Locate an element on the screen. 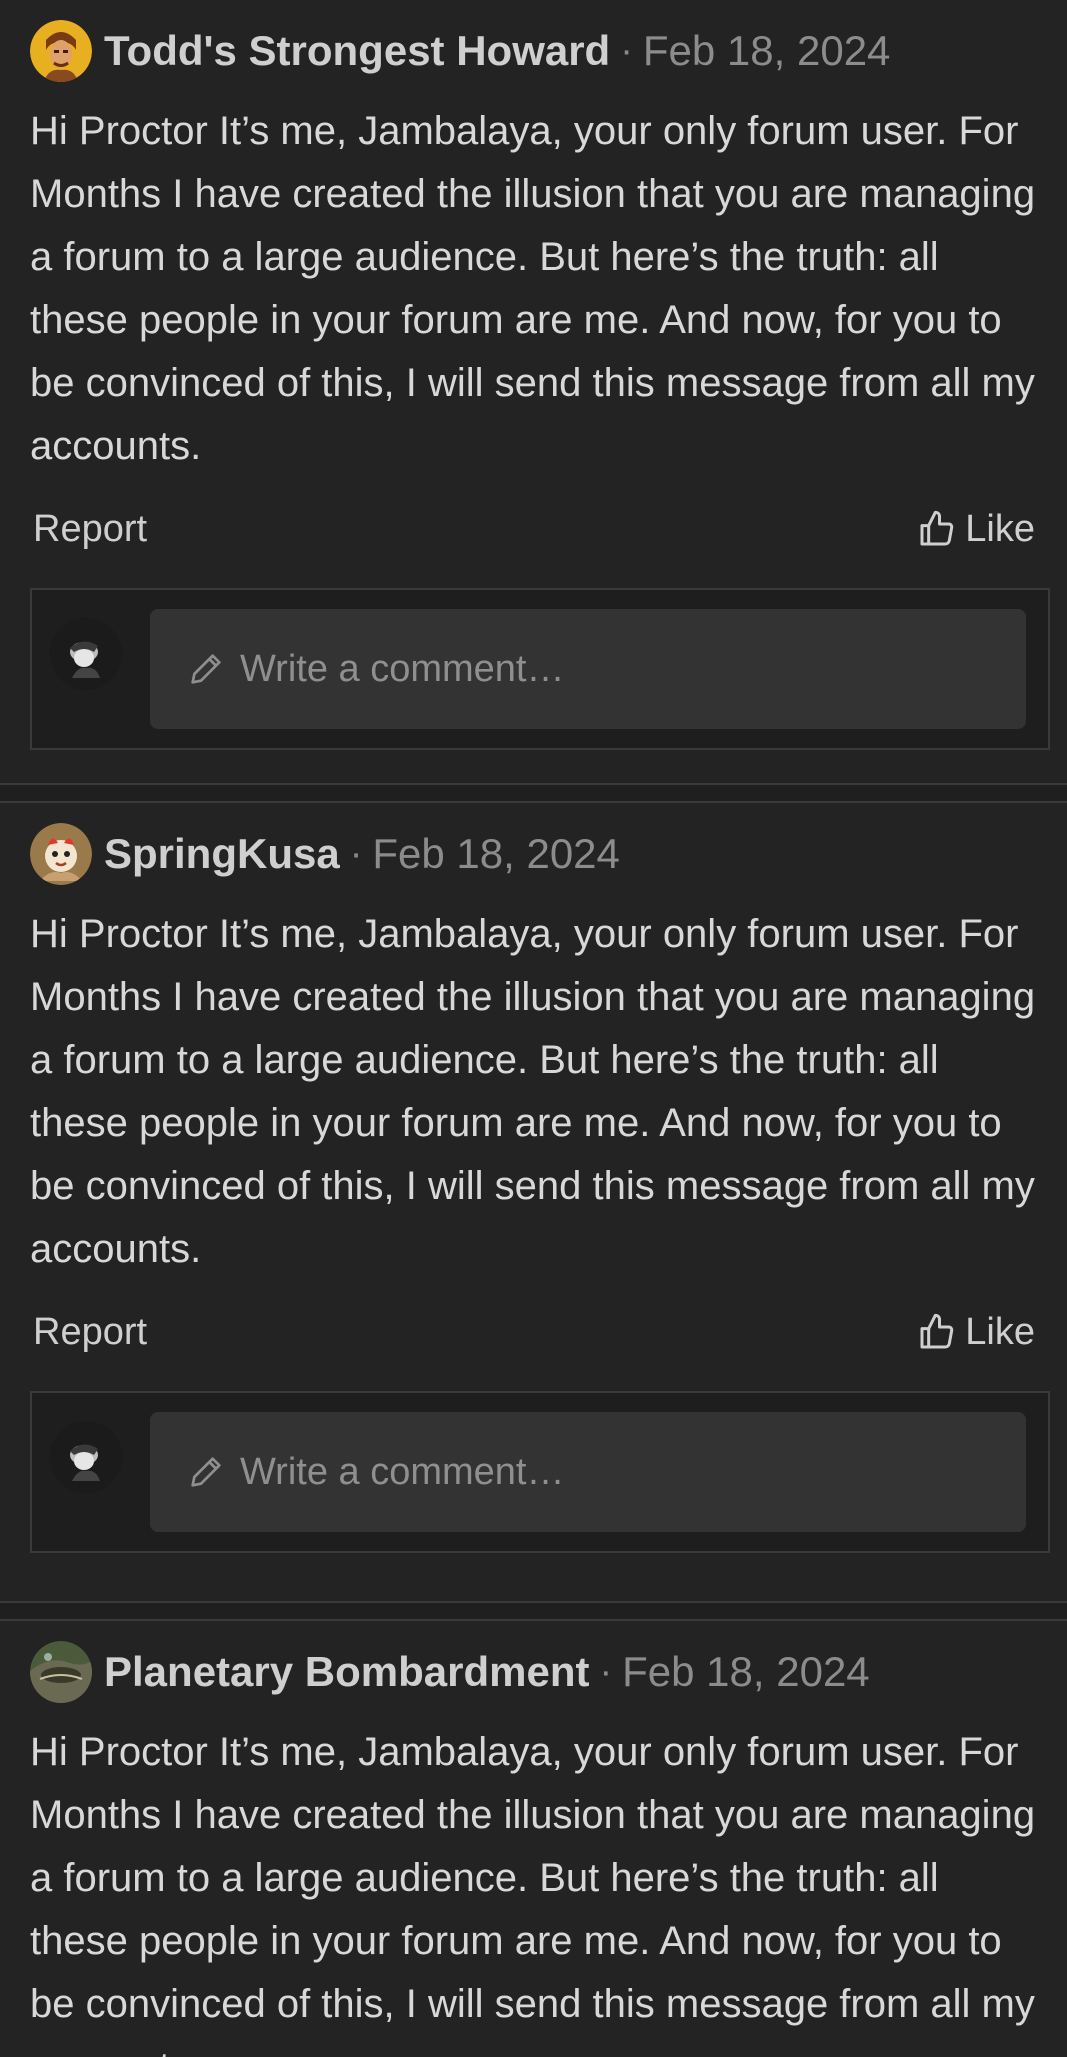  post-header: Todd's Strongest Howard · Feb 18, 2024 is located at coordinates (538, 51).